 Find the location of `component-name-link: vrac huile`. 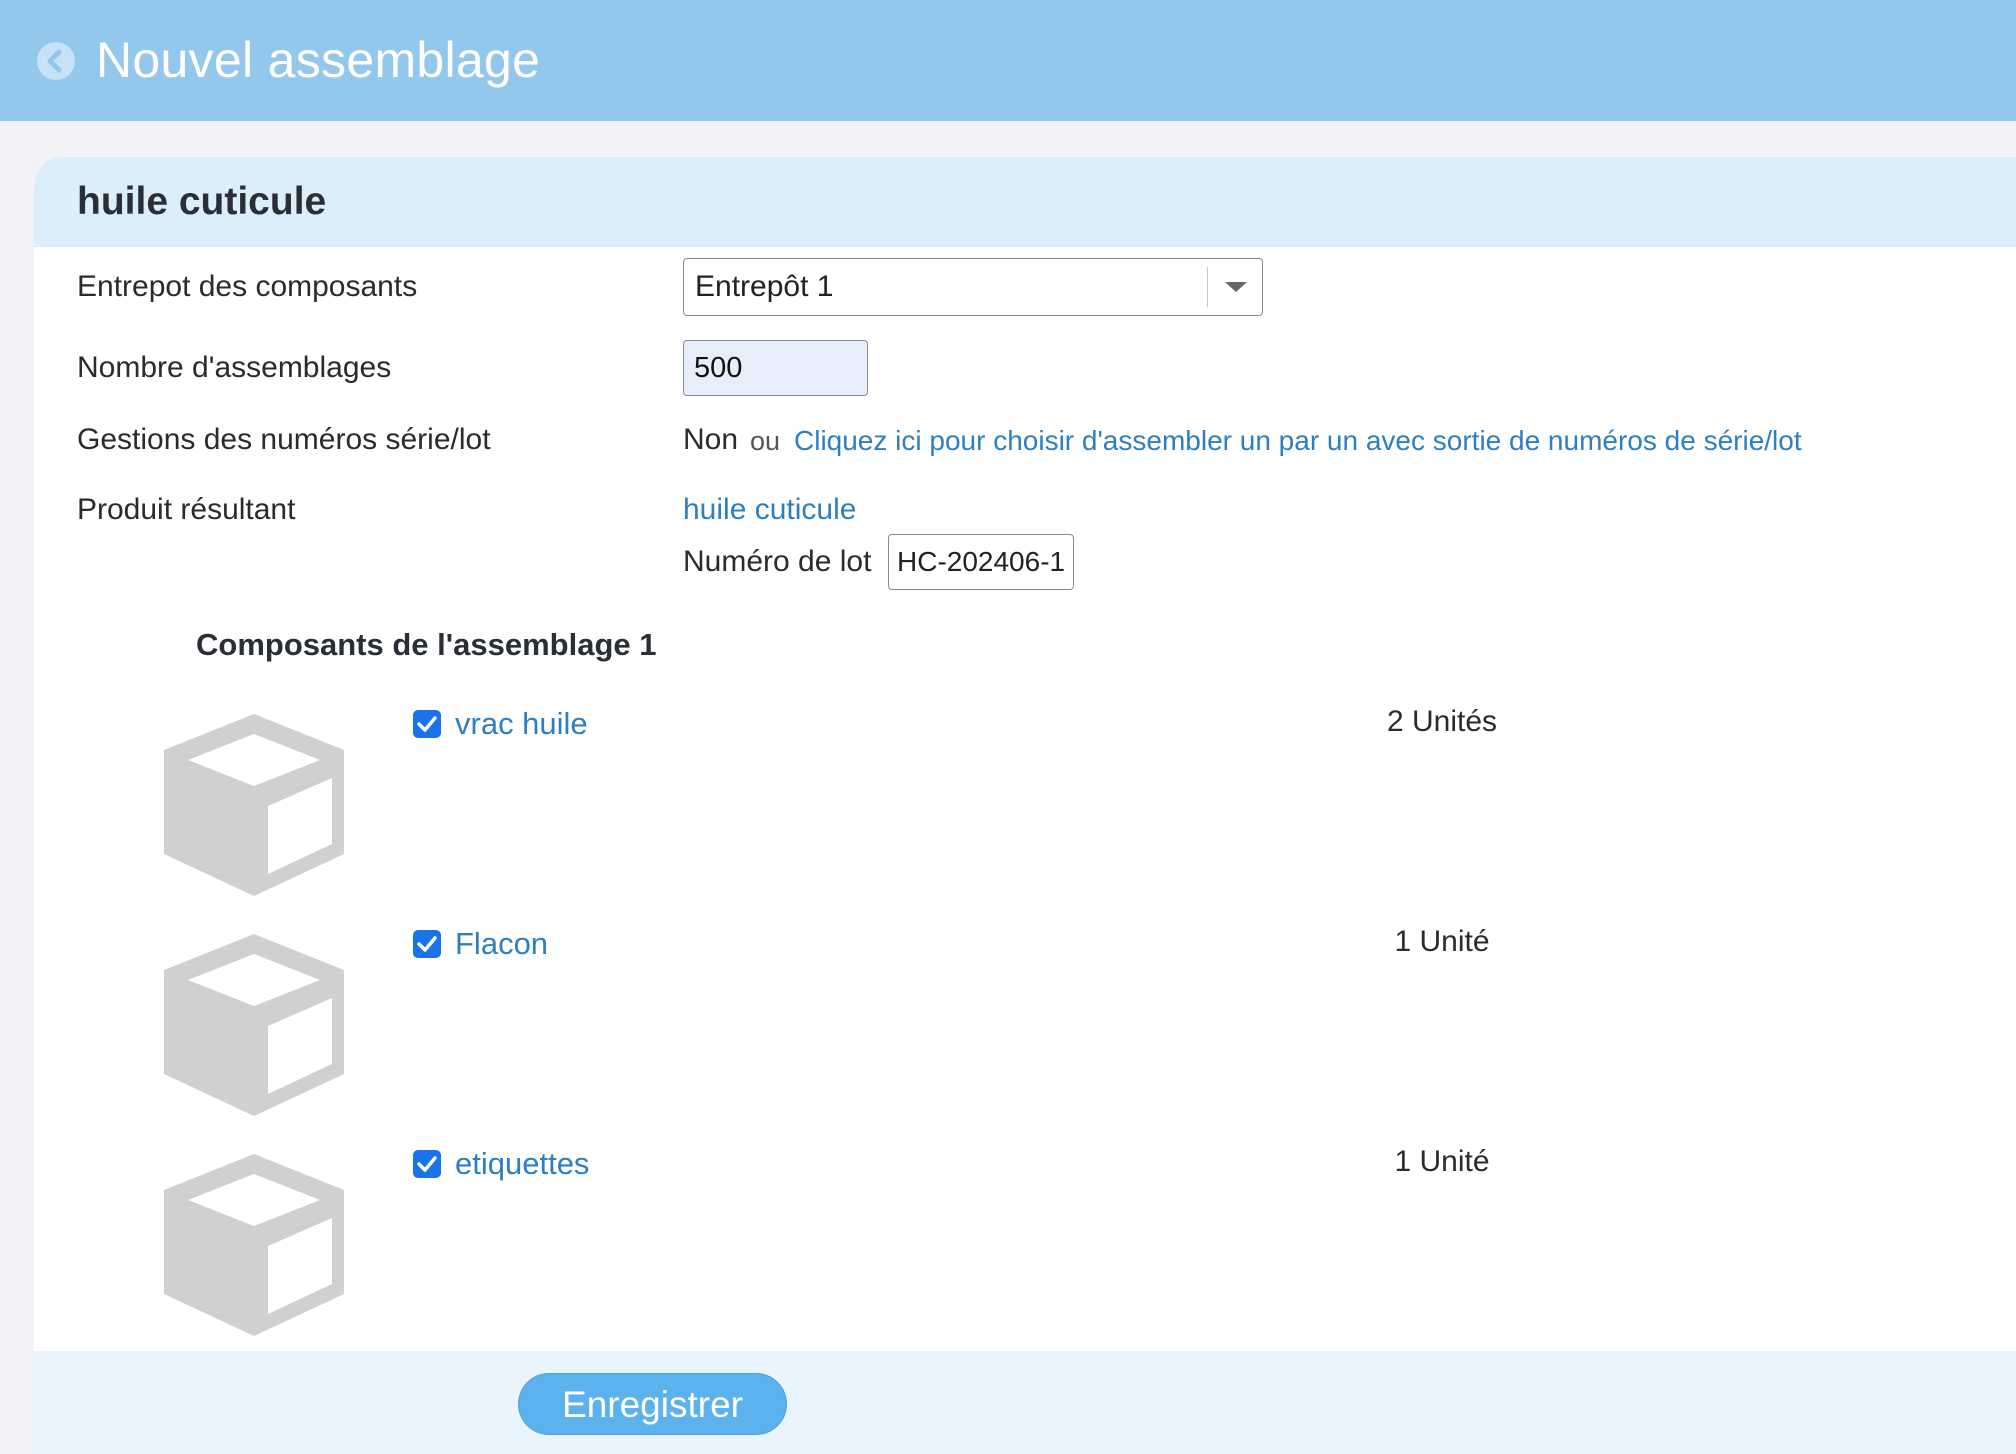

component-name-link: vrac huile is located at coordinates (521, 724).